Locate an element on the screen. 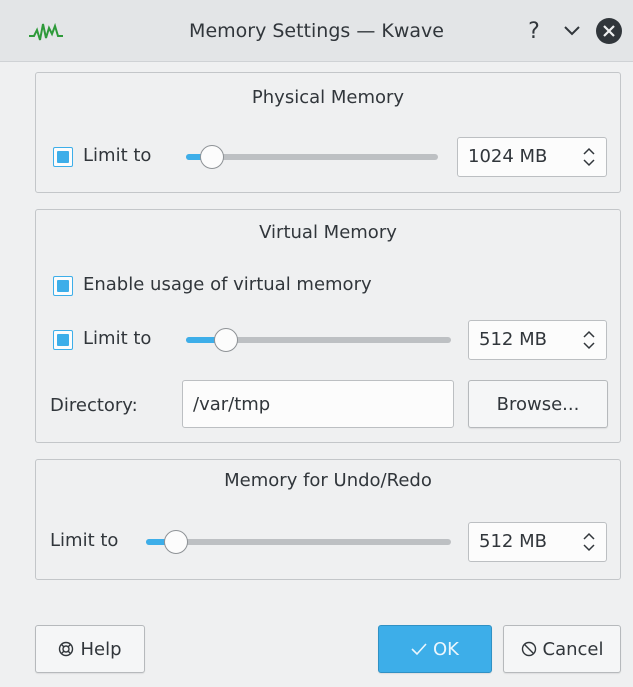  virtual-limit-spinbox: 512 MB is located at coordinates (537, 340).